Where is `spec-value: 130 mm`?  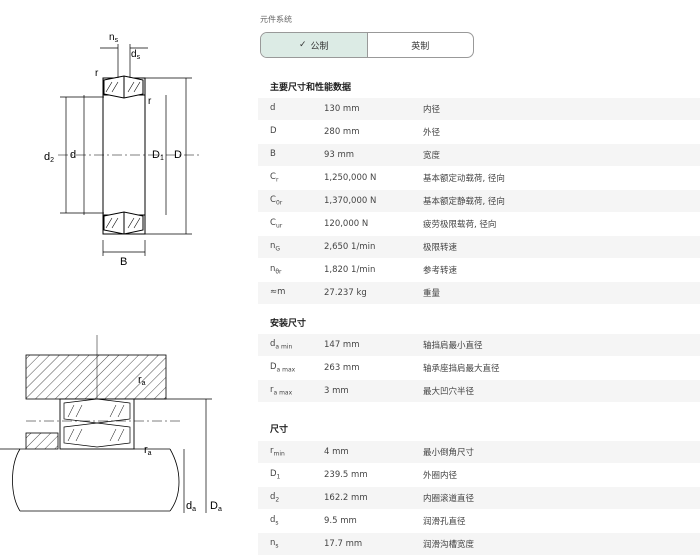
spec-value: 130 mm is located at coordinates (342, 109).